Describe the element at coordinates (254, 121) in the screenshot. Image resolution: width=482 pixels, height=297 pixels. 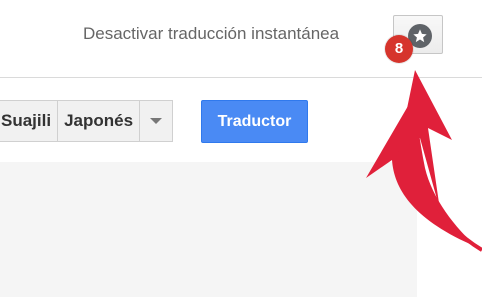
I see `translate-button: Traductor` at that location.